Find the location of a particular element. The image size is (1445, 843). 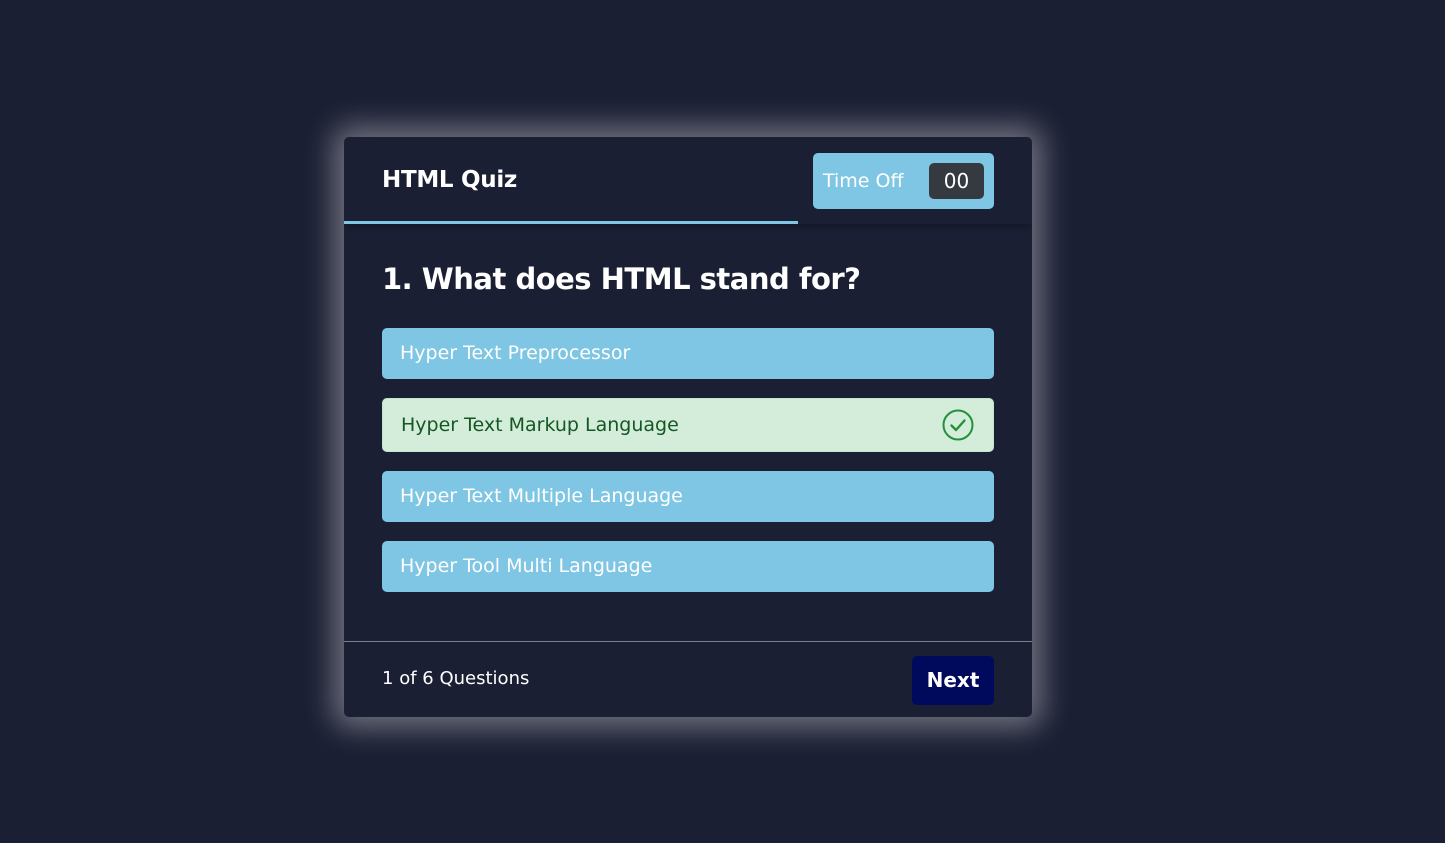

option-1: Hyper Text Preprocessor is located at coordinates (688, 353).